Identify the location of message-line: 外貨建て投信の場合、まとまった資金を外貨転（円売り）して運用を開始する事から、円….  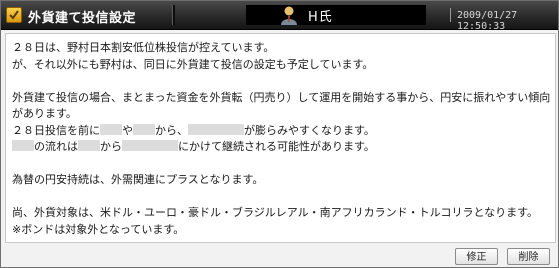
(281, 97).